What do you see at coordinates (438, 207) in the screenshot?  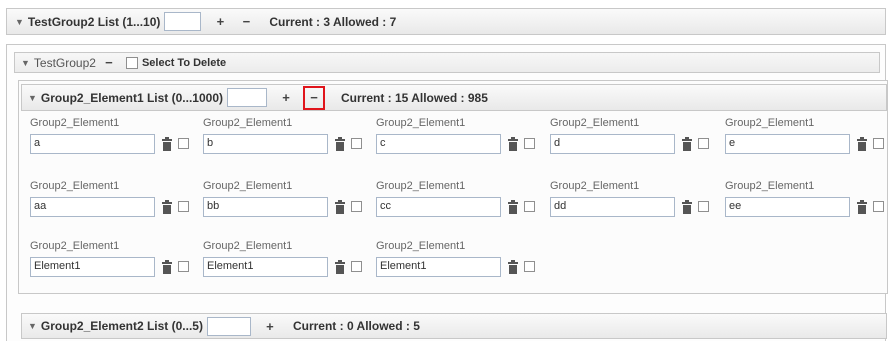 I see `element-value-input: cc` at bounding box center [438, 207].